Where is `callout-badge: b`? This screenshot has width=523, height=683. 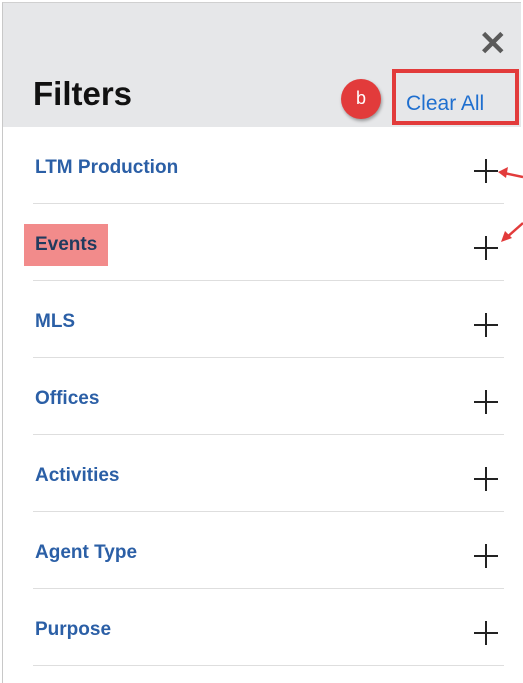
callout-badge: b is located at coordinates (361, 99).